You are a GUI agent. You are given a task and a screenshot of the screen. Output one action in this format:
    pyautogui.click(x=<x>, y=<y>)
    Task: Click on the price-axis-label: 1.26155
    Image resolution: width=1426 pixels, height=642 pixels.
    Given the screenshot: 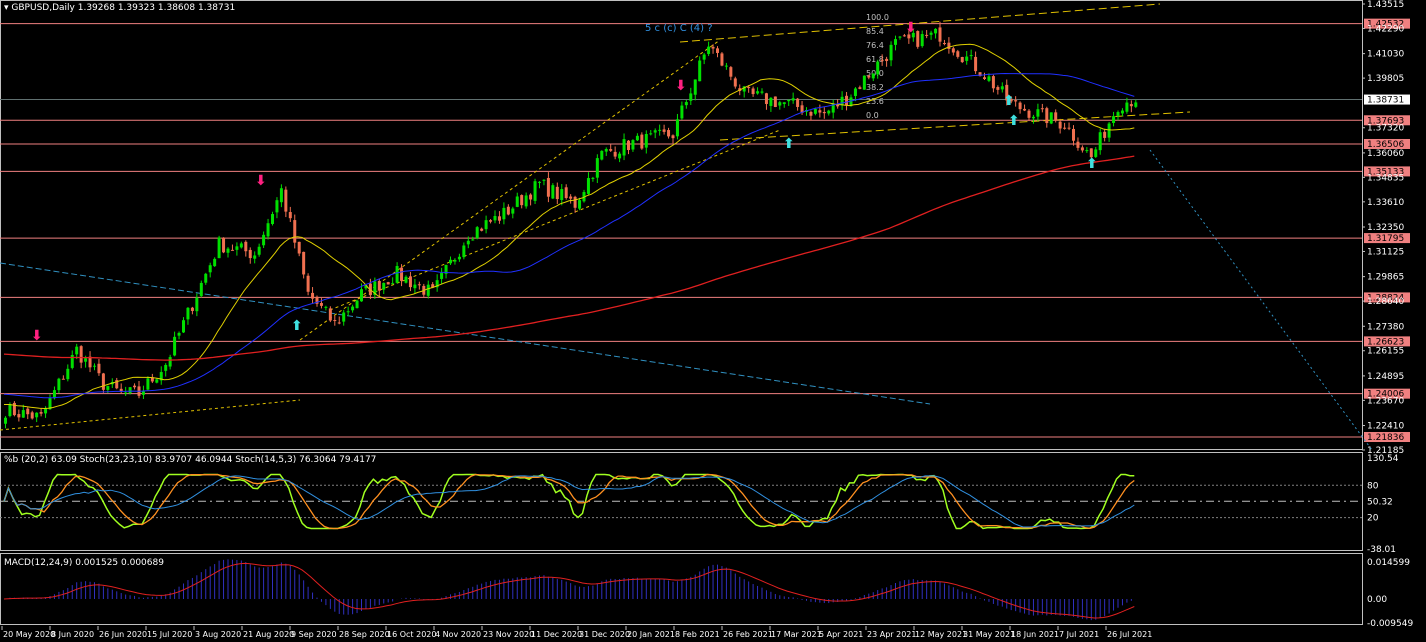 What is the action you would take?
    pyautogui.click(x=1385, y=352)
    